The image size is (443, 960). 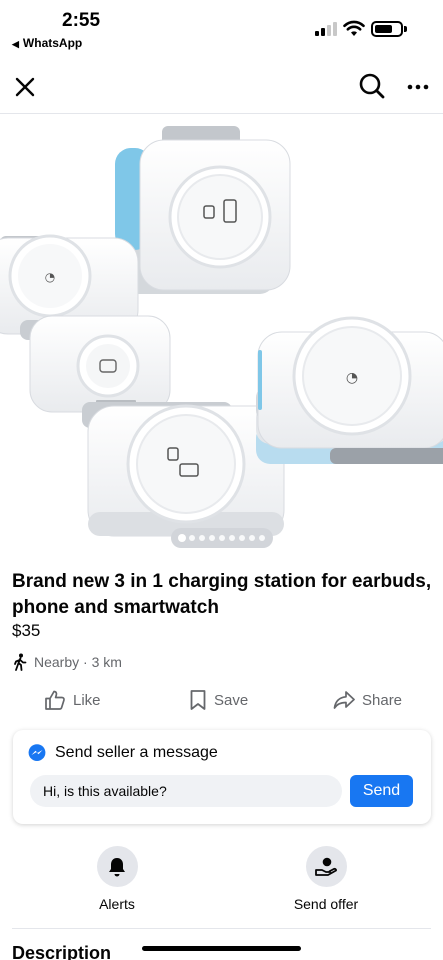 I want to click on alerts-label: Alerts, so click(x=117, y=904).